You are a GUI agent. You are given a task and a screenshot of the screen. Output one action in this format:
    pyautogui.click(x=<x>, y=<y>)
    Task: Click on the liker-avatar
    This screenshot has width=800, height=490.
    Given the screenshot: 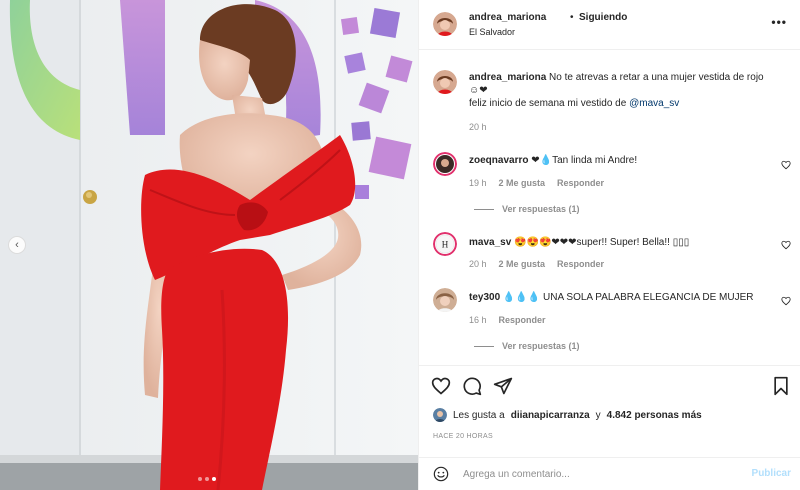 What is the action you would take?
    pyautogui.click(x=440, y=415)
    